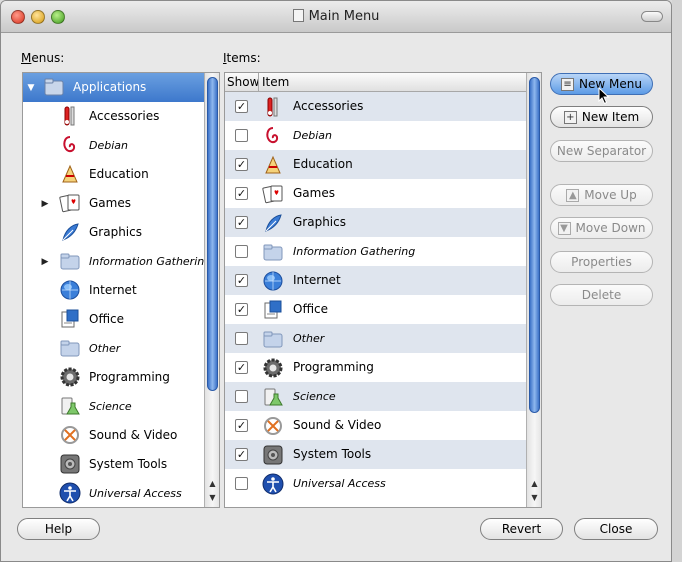  Describe the element at coordinates (70, 493) in the screenshot. I see `universal-access-icon` at that location.